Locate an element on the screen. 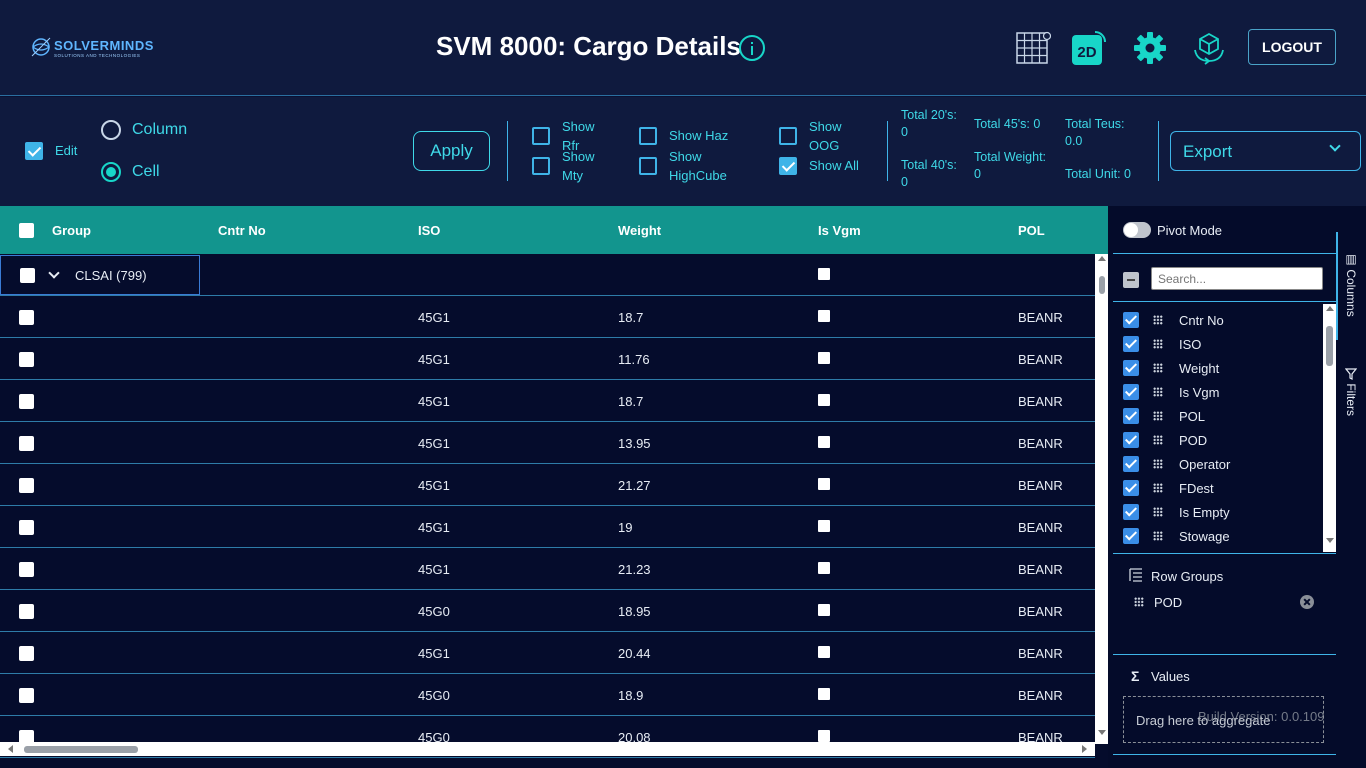 The image size is (1366, 768). apply-button: Apply is located at coordinates (451, 151).